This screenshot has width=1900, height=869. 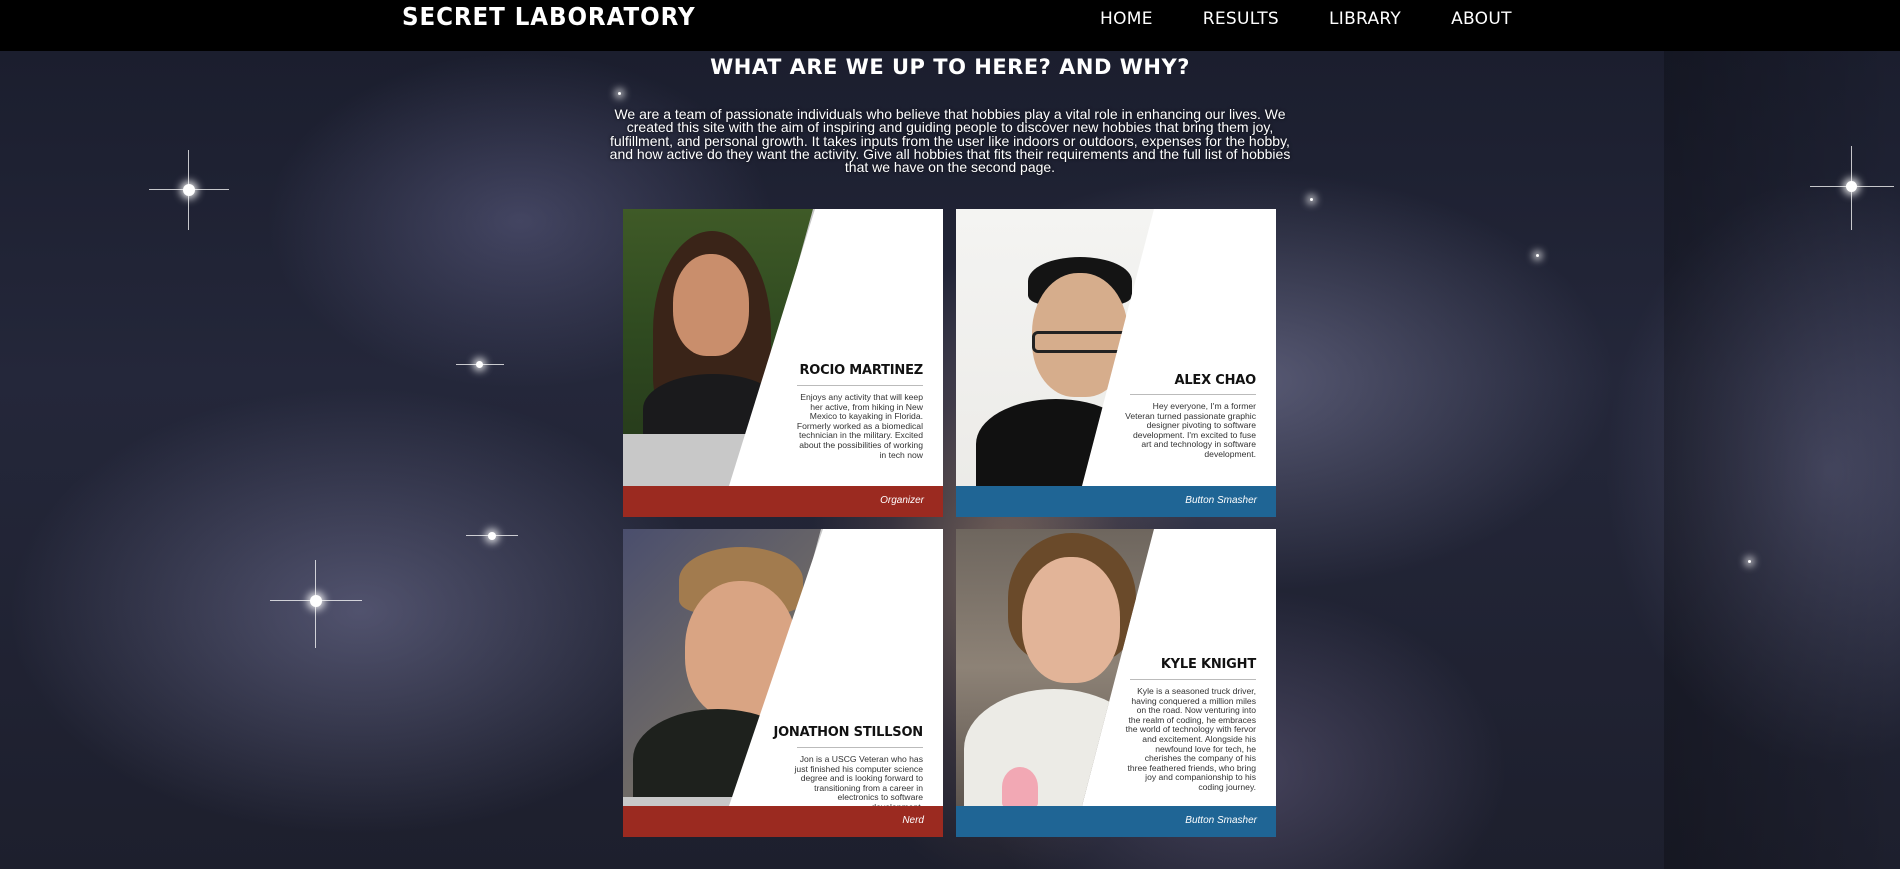 What do you see at coordinates (1215, 380) in the screenshot?
I see `member-name: Alex Chao` at bounding box center [1215, 380].